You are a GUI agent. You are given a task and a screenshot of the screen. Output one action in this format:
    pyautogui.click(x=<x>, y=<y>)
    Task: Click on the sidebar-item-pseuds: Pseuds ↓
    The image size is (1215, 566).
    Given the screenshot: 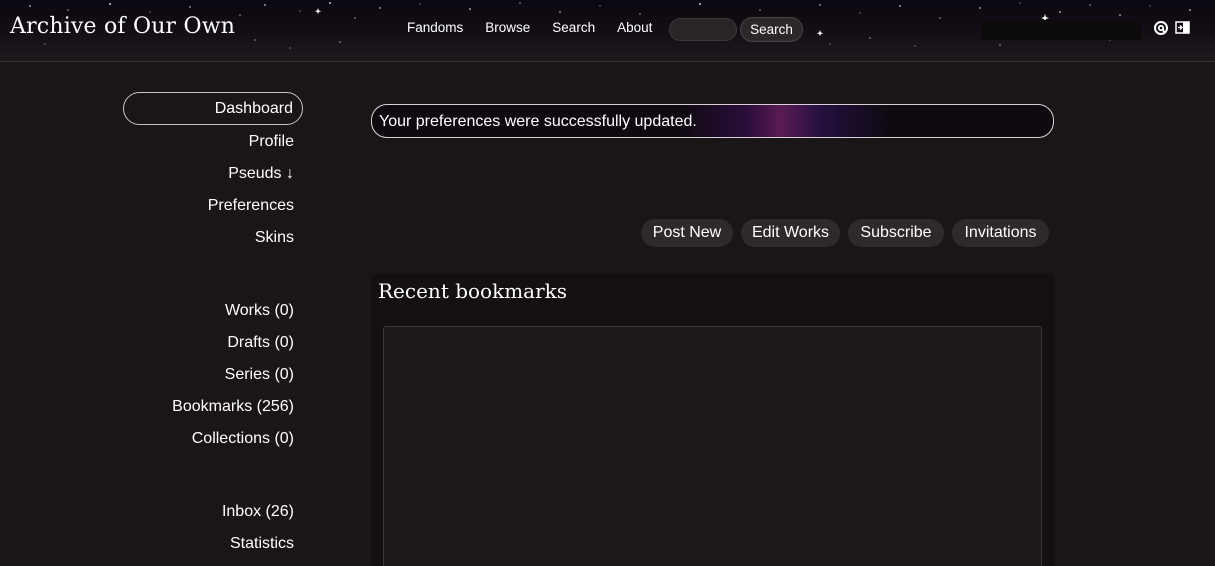 What is the action you would take?
    pyautogui.click(x=261, y=174)
    